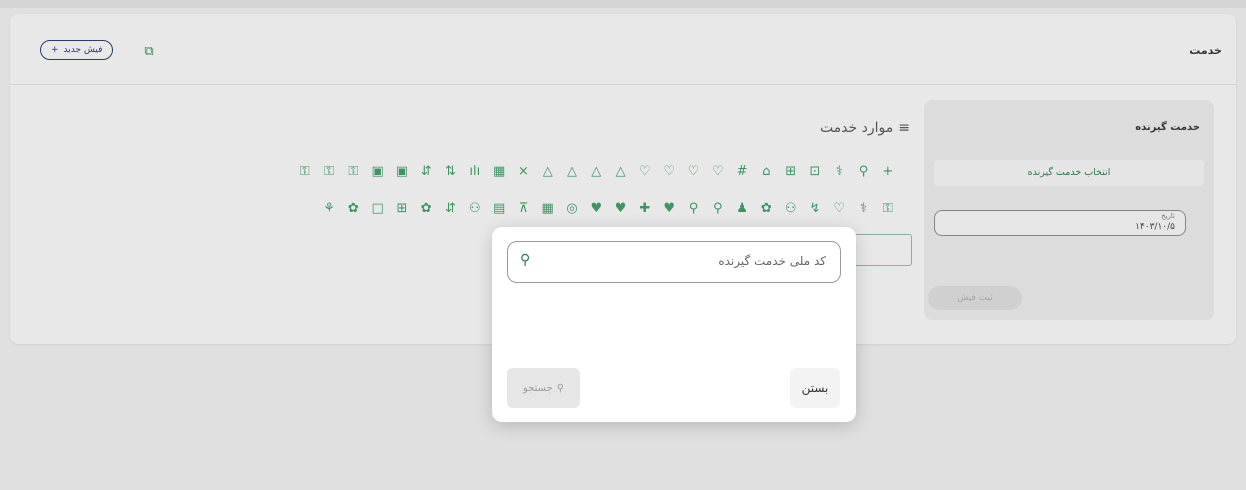 This screenshot has width=1246, height=490. Describe the element at coordinates (674, 262) in the screenshot. I see `search-input: کد ملی خدمت گیرنده ⚲` at that location.